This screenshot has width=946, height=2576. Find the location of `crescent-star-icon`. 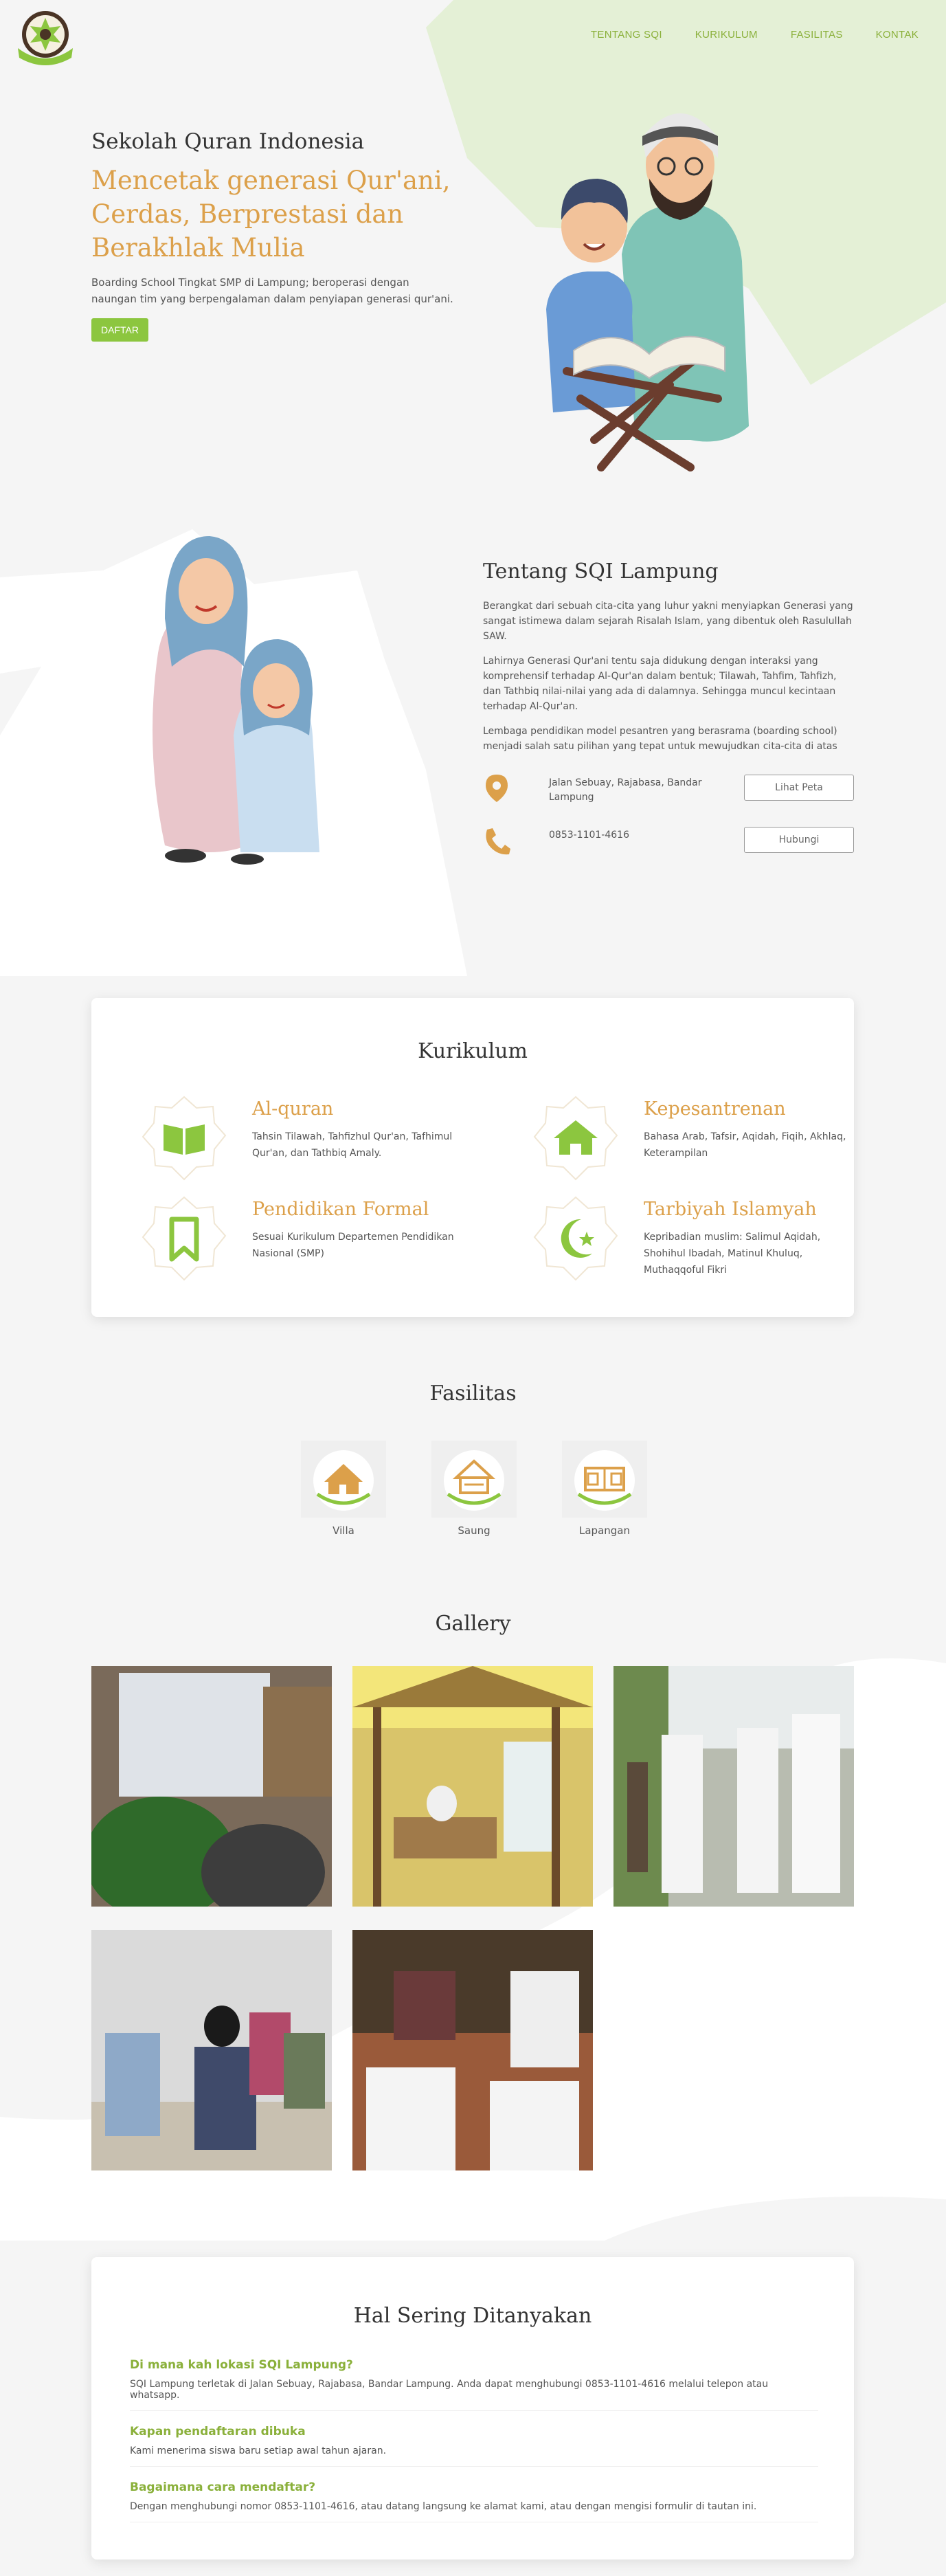

crescent-star-icon is located at coordinates (575, 1238).